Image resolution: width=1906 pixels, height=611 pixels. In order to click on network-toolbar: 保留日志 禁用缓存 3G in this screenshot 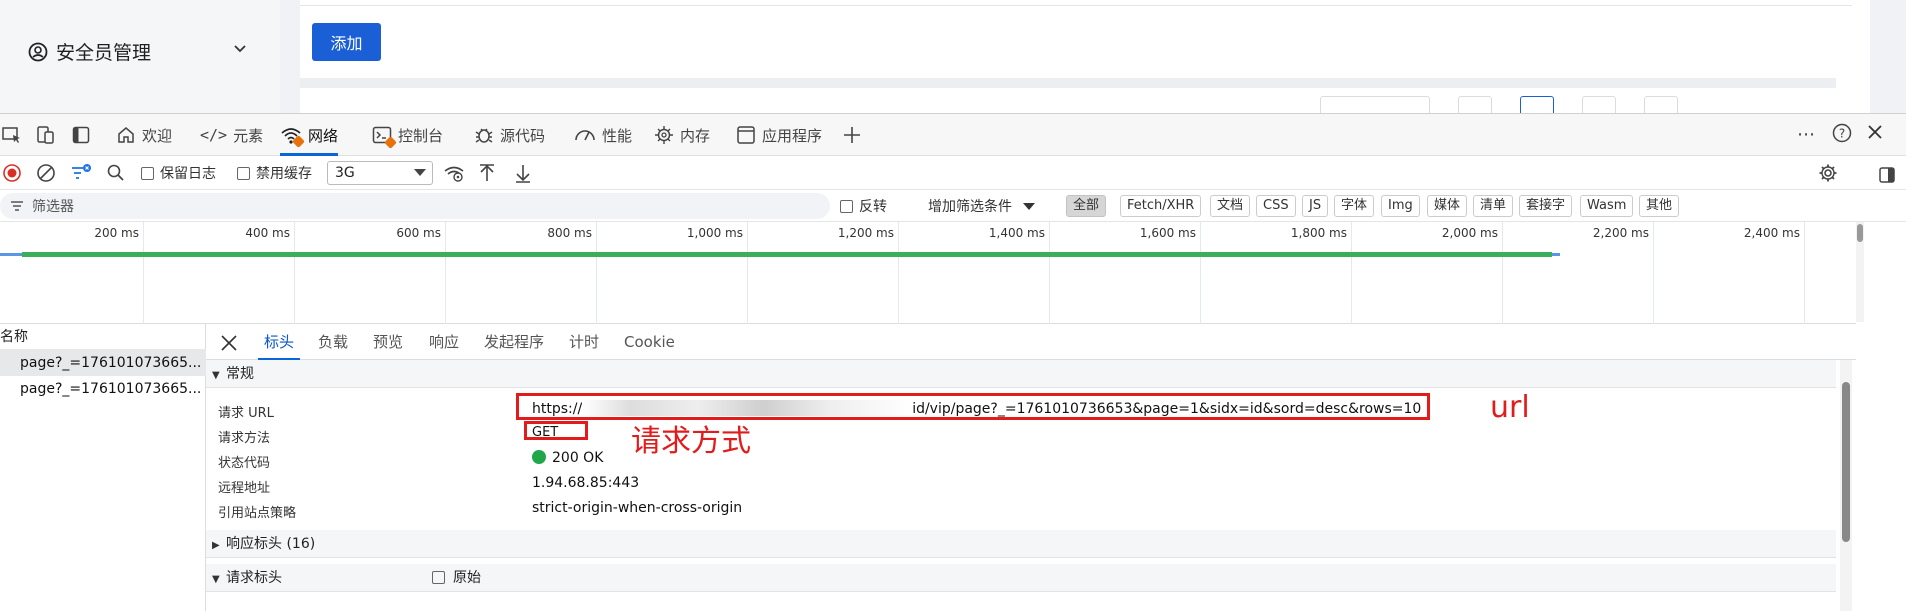, I will do `click(953, 173)`.